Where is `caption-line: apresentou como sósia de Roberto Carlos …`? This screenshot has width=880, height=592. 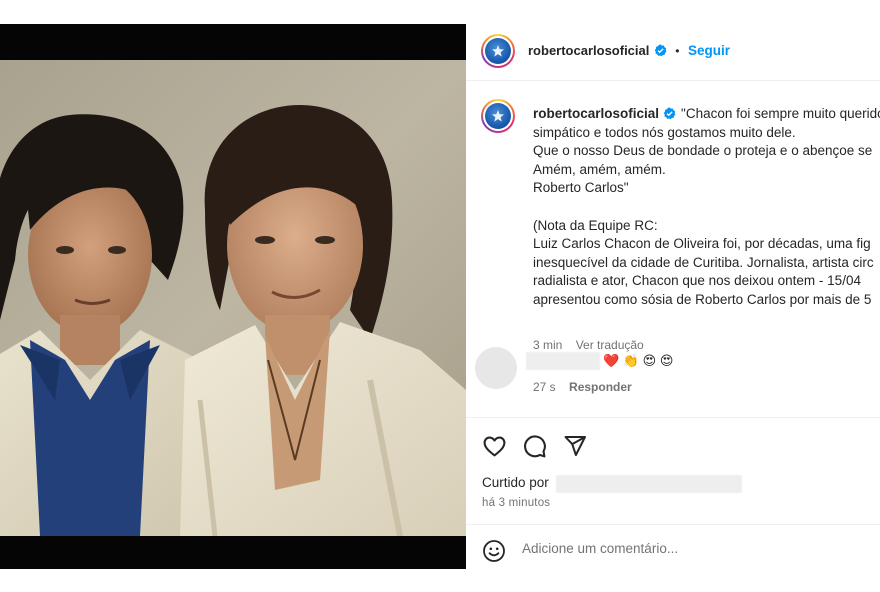
caption-line: apresentou como sósia de Roberto Carlos … is located at coordinates (702, 299).